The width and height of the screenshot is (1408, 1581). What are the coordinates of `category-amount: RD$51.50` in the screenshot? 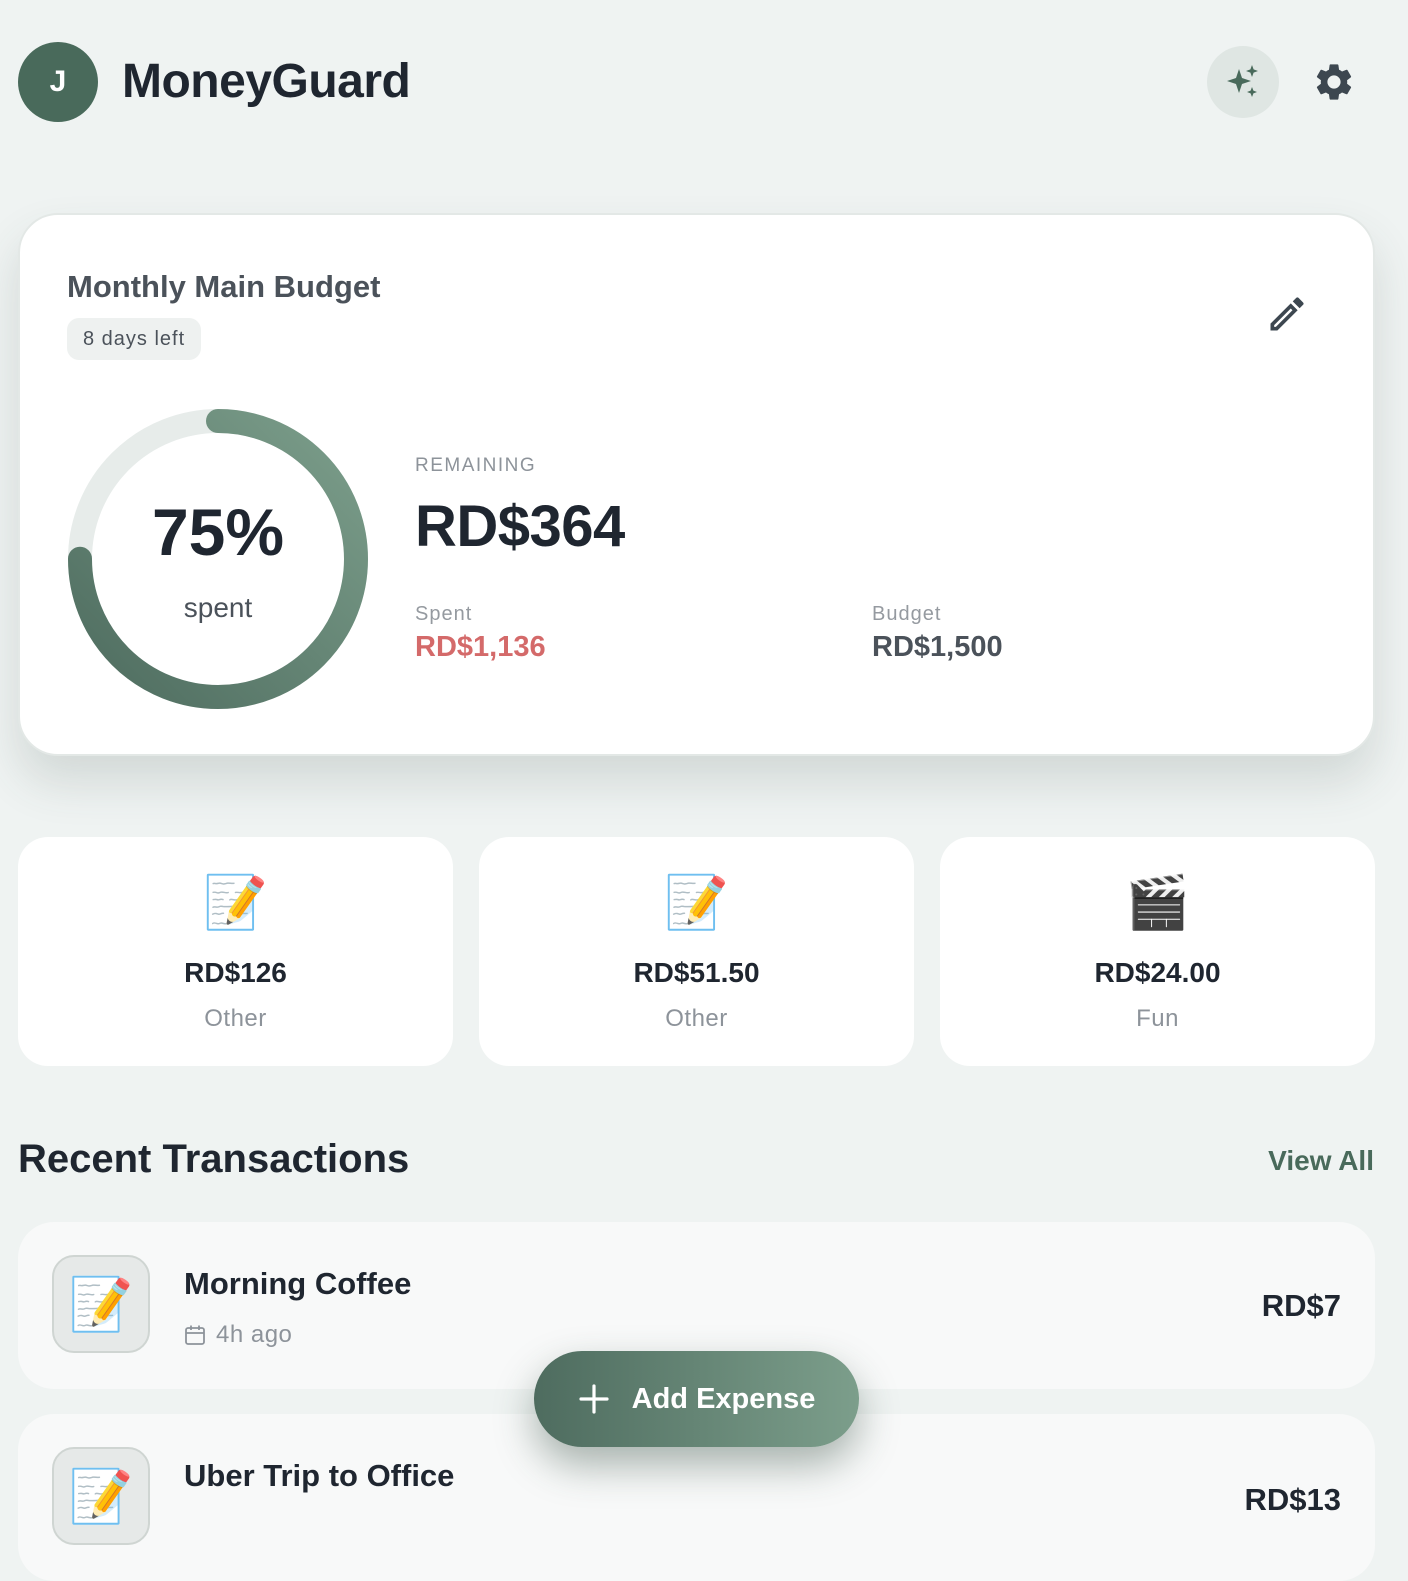 It's located at (696, 972).